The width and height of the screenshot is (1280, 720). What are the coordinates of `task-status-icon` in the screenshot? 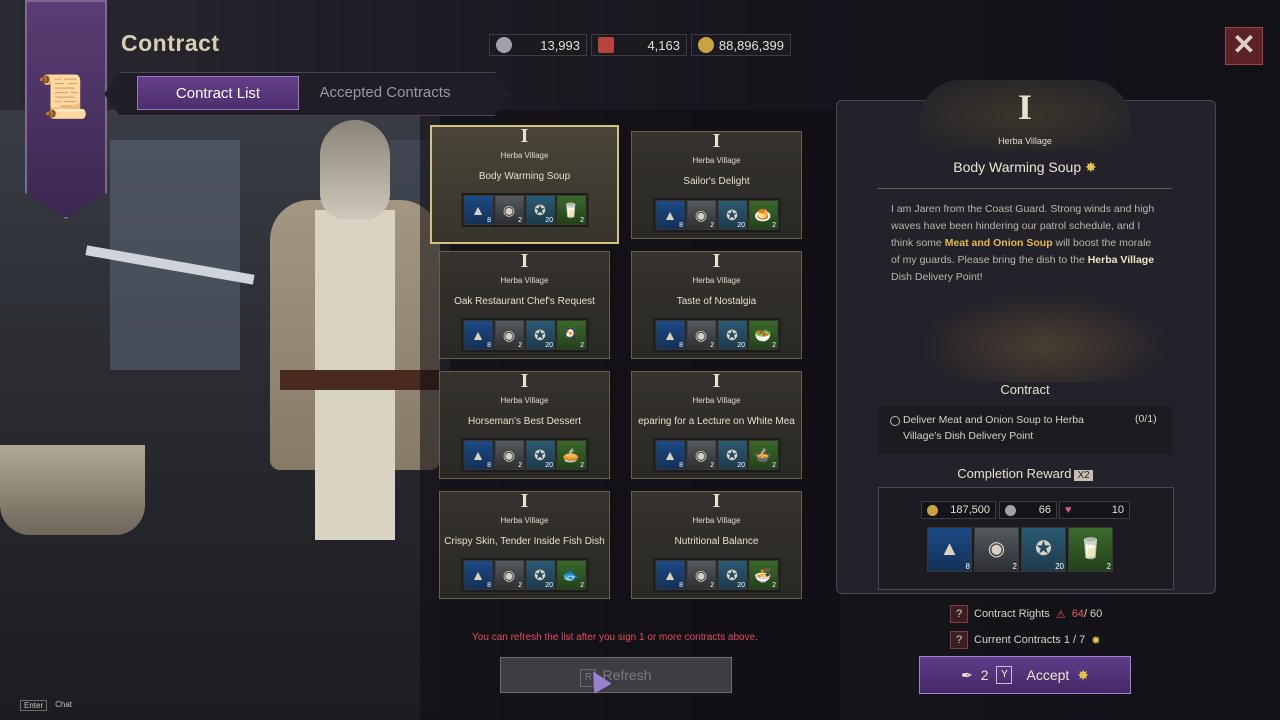 It's located at (895, 421).